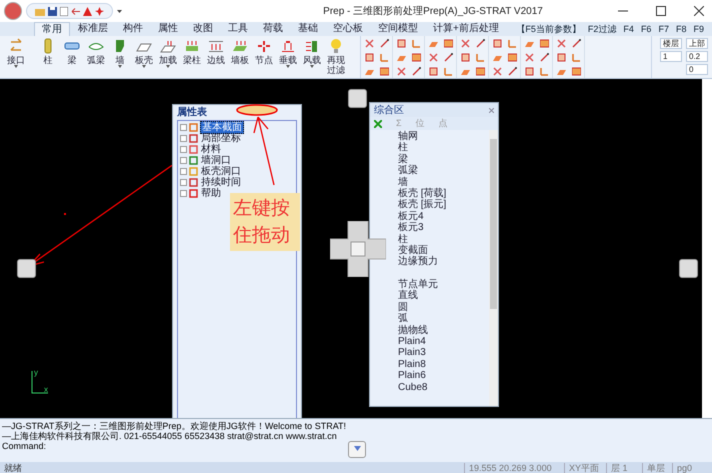  What do you see at coordinates (52, 29) in the screenshot?
I see `ribbon-tab: 常用` at bounding box center [52, 29].